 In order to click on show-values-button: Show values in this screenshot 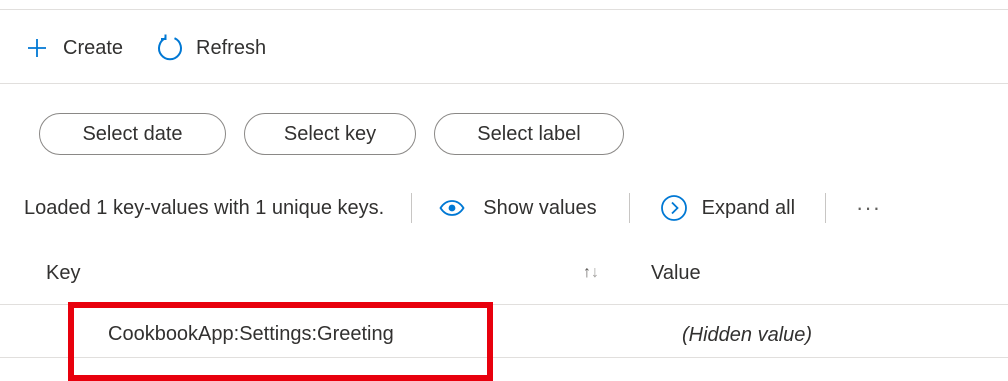, I will do `click(518, 208)`.